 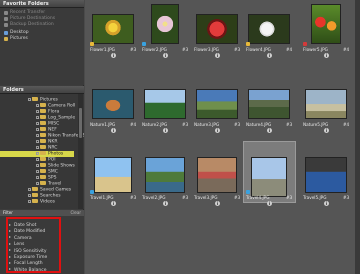 I want to click on thumbnail-nature1-jpg: Nature1.JPG #4 i, so click(x=115, y=115).